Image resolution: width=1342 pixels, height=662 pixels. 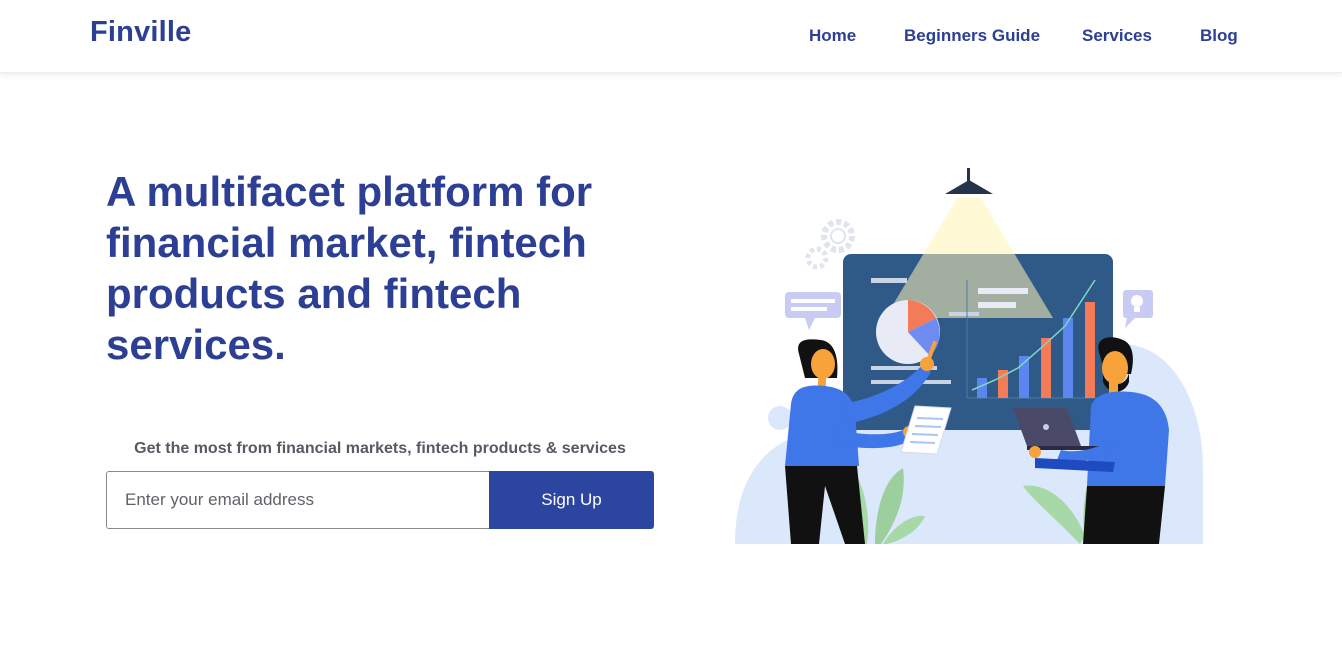 What do you see at coordinates (1219, 36) in the screenshot?
I see `nav-blog: Blog` at bounding box center [1219, 36].